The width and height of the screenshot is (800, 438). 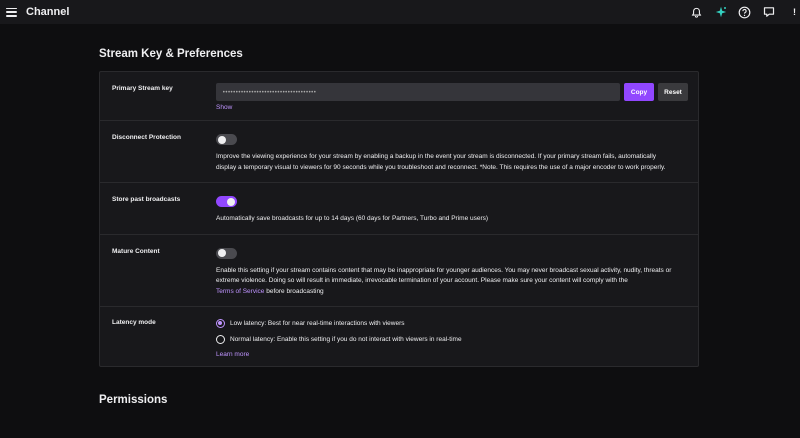 What do you see at coordinates (146, 137) in the screenshot?
I see `disconnect-protection-label: Disconnect Protection` at bounding box center [146, 137].